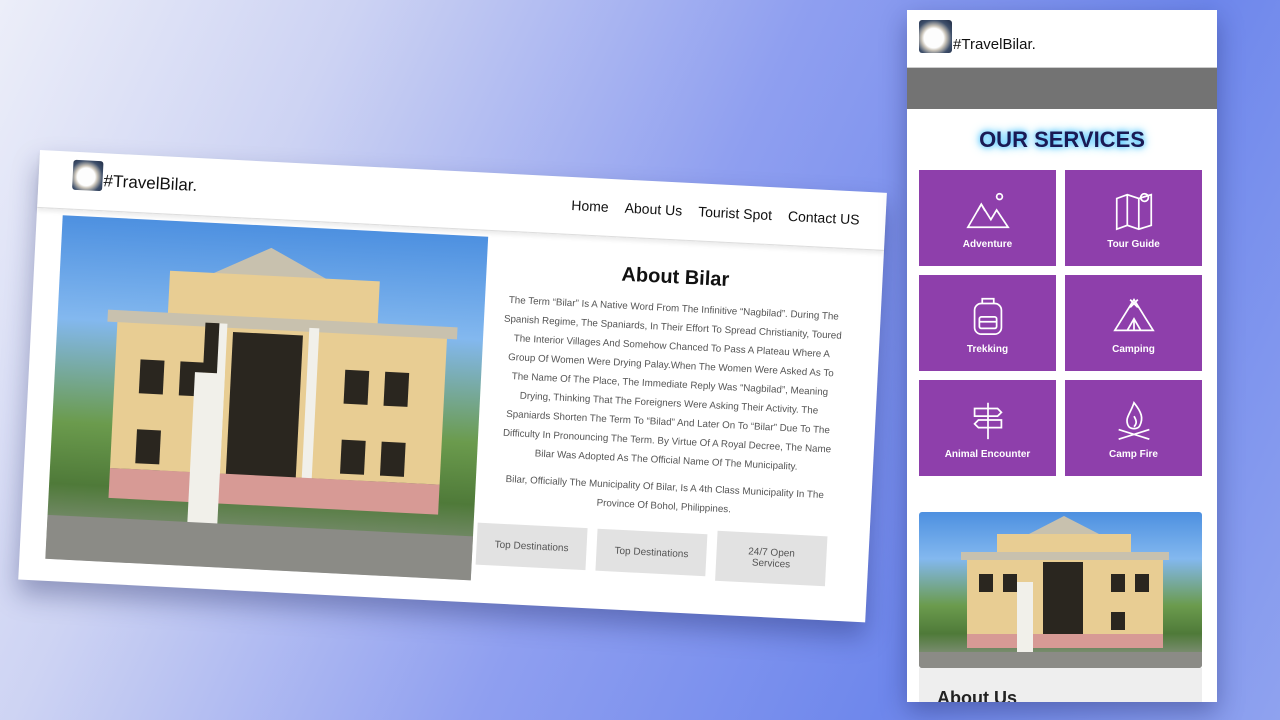 This screenshot has height=720, width=1280. I want to click on campfire-icon, so click(1133, 420).